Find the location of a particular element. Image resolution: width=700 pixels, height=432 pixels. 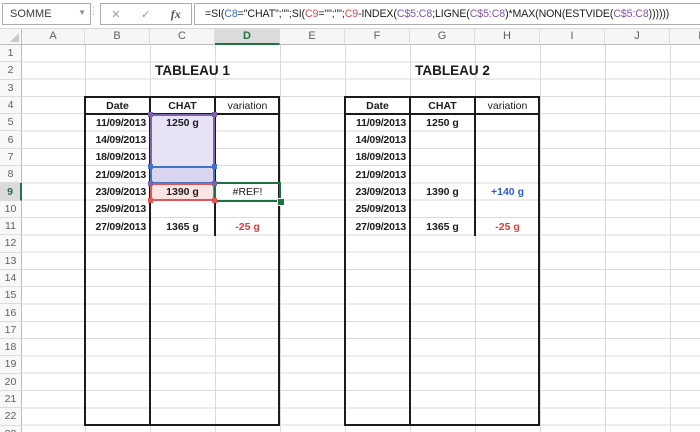

row-header-7: 7 is located at coordinates (11, 157).